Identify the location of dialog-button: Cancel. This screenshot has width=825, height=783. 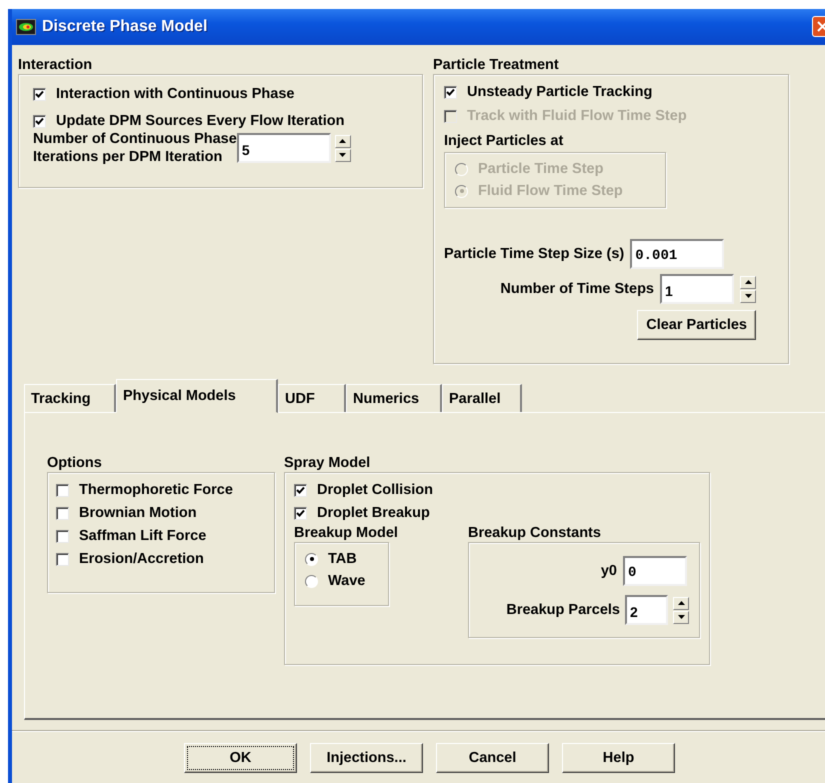
(492, 758).